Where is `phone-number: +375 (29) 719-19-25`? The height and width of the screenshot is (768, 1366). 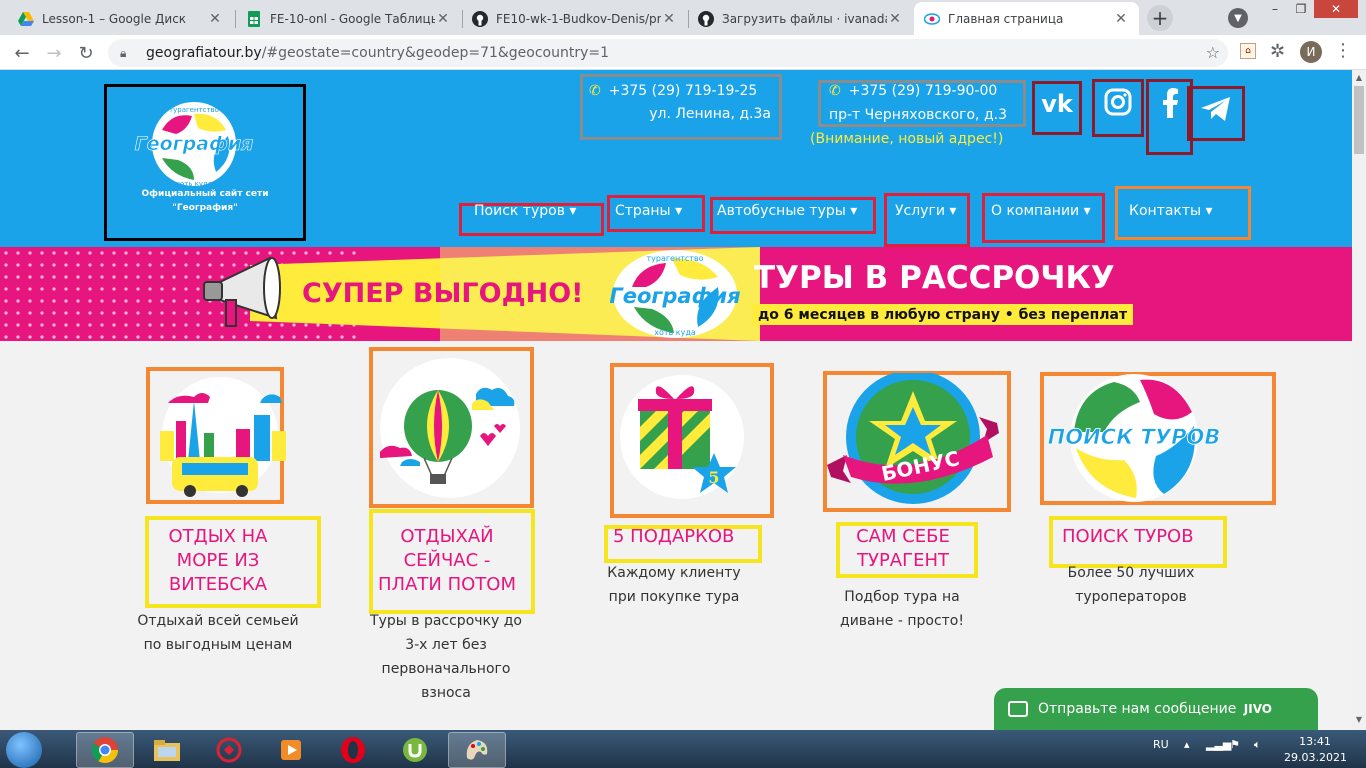 phone-number: +375 (29) 719-19-25 is located at coordinates (683, 91).